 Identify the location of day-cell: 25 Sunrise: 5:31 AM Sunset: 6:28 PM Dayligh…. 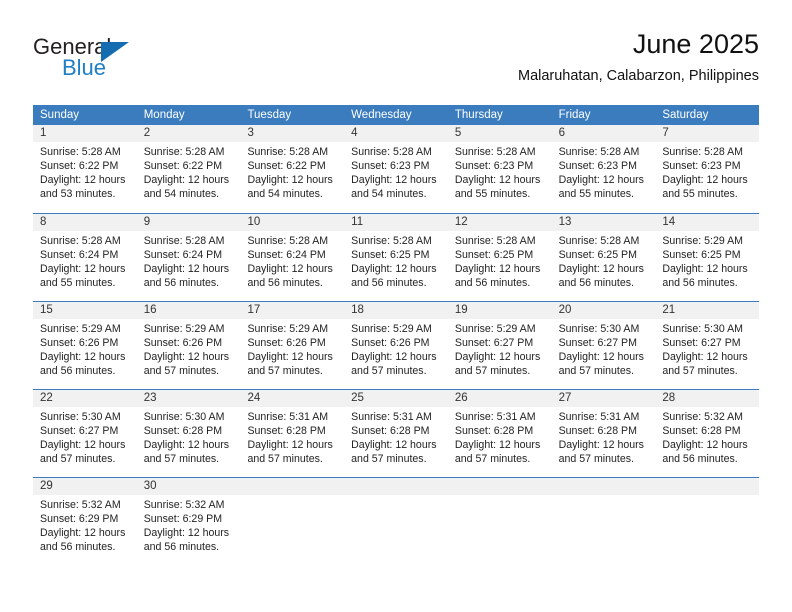
(396, 433).